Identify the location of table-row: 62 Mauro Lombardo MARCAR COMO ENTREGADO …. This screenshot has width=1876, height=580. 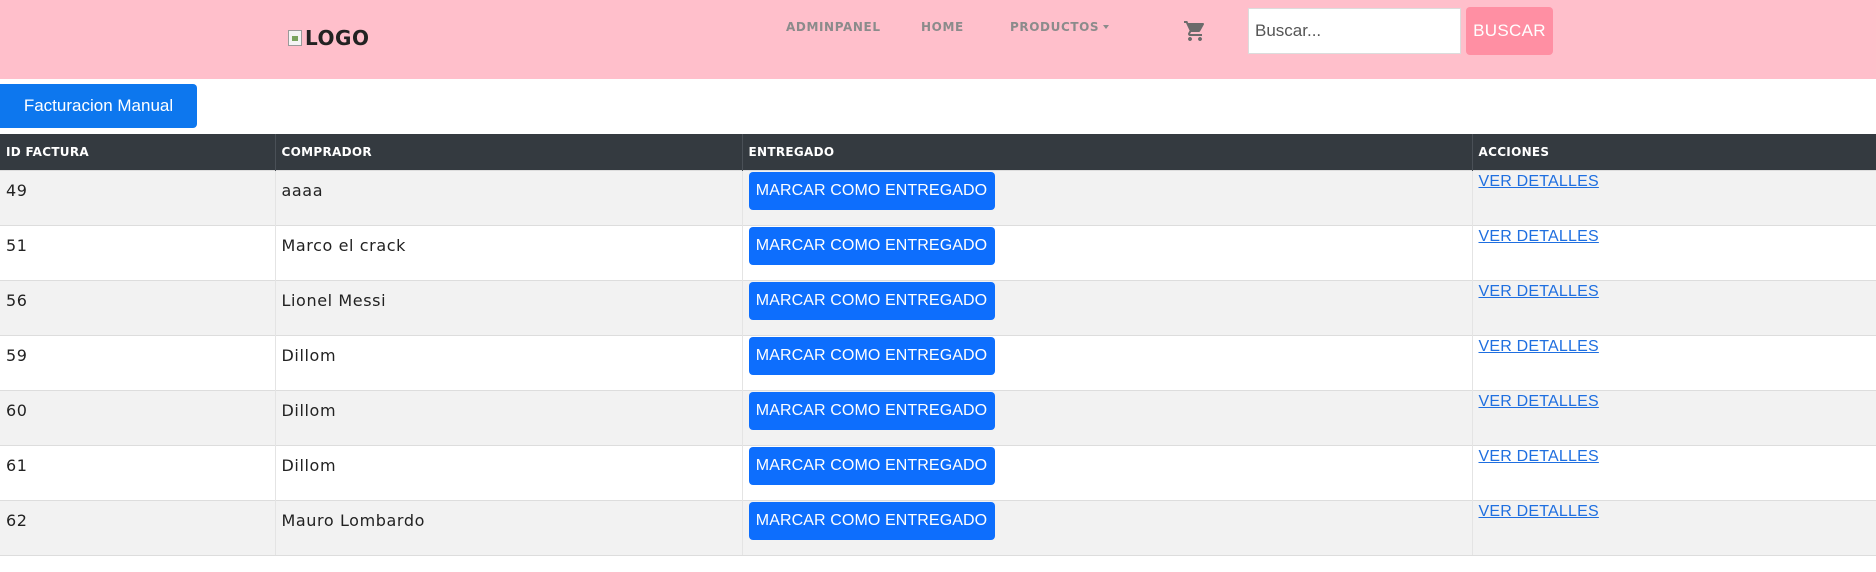
(938, 528).